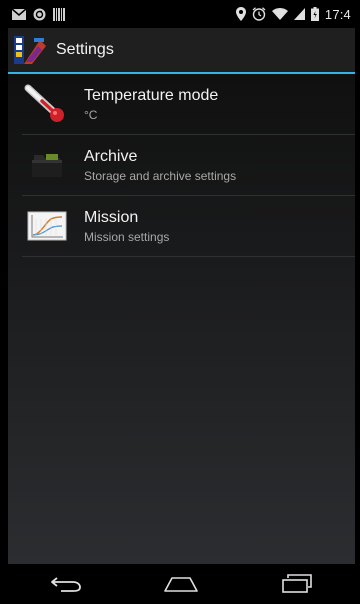  What do you see at coordinates (279, 14) in the screenshot?
I see `wifi-icon` at bounding box center [279, 14].